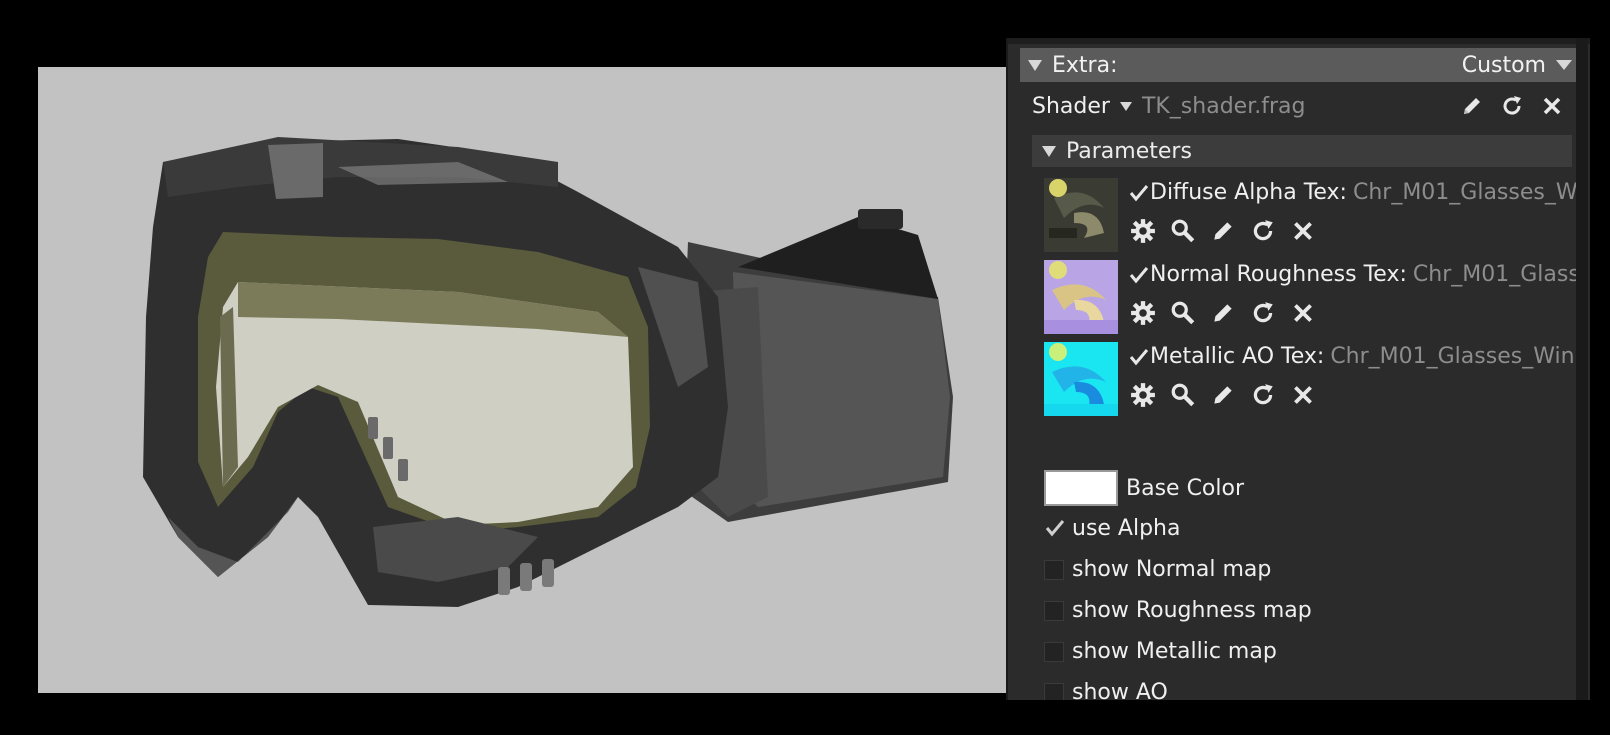 The height and width of the screenshot is (735, 1610). Describe the element at coordinates (1496, 274) in the screenshot. I see `texture-file-name: Chr_M01_Glass` at that location.